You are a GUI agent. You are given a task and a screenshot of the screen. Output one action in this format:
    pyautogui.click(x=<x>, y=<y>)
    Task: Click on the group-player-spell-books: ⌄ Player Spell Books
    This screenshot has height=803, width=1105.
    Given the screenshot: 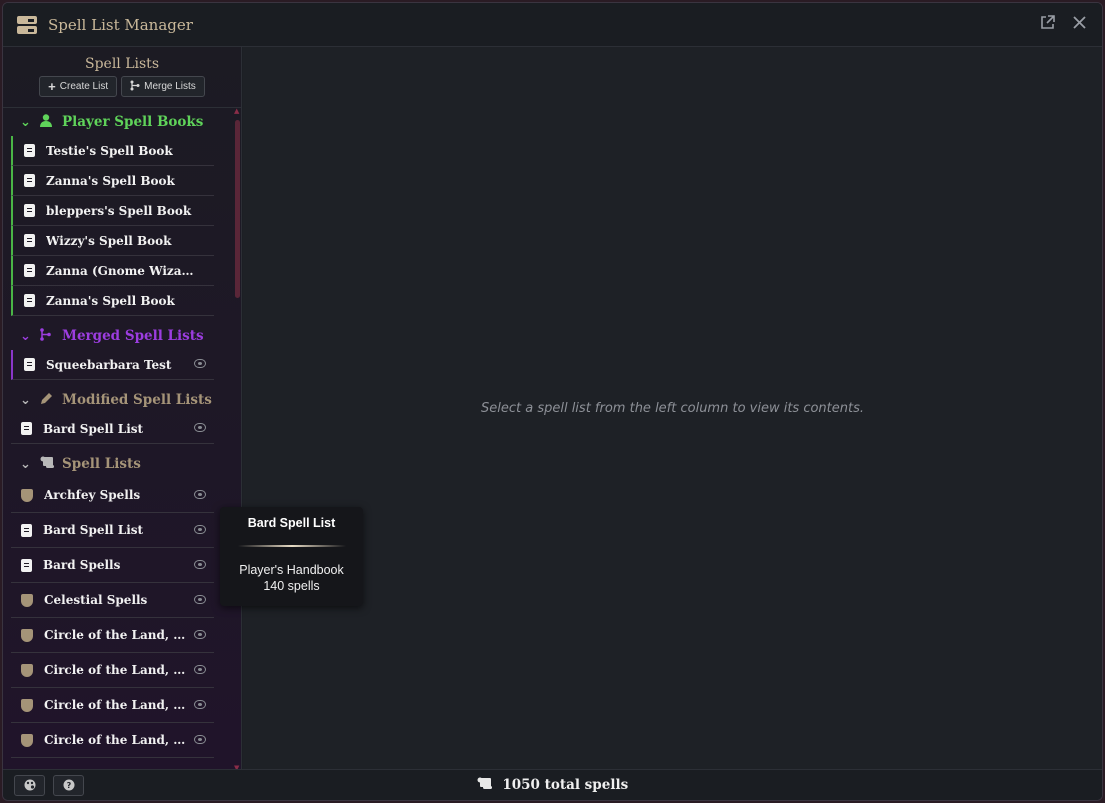 What is the action you would take?
    pyautogui.click(x=122, y=122)
    